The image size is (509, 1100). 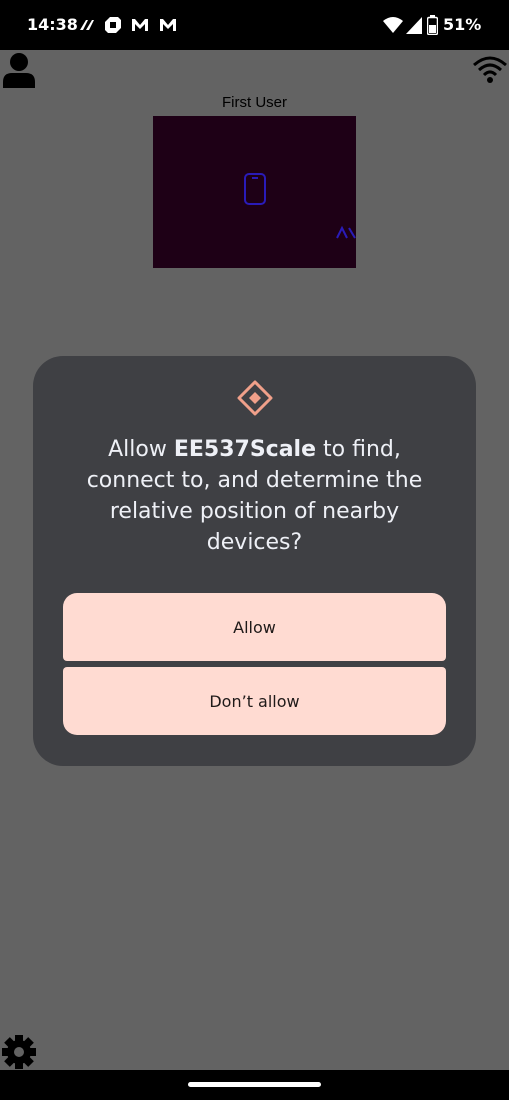 What do you see at coordinates (254, 25) in the screenshot?
I see `status-bar: 14:38 51%` at bounding box center [254, 25].